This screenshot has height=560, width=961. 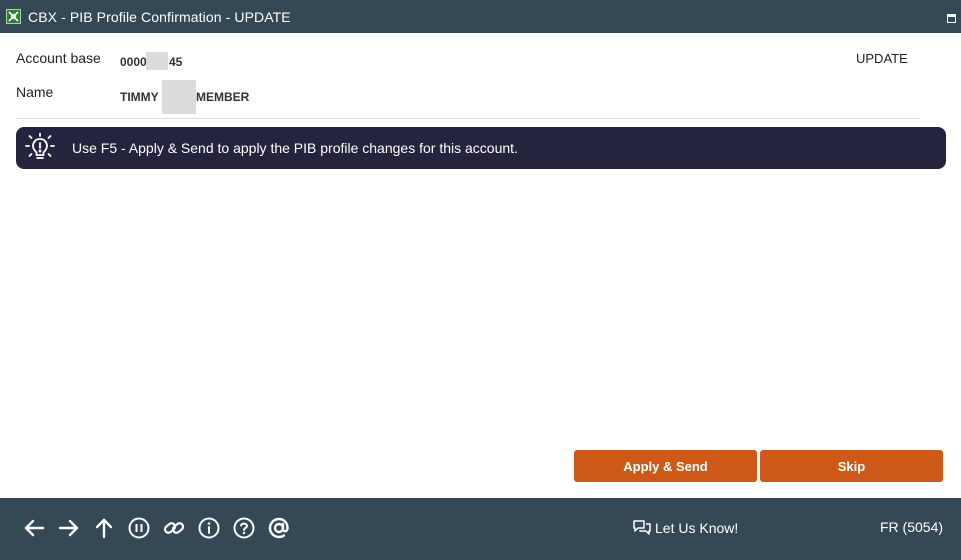 I want to click on lightbulb-icon, so click(x=40, y=146).